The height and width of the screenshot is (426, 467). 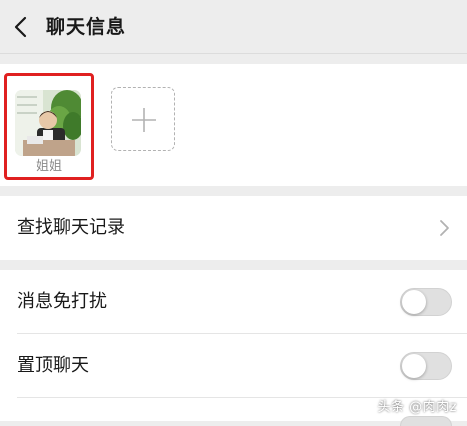 What do you see at coordinates (71, 227) in the screenshot?
I see `search-chat-history-label: 查找聊天记录` at bounding box center [71, 227].